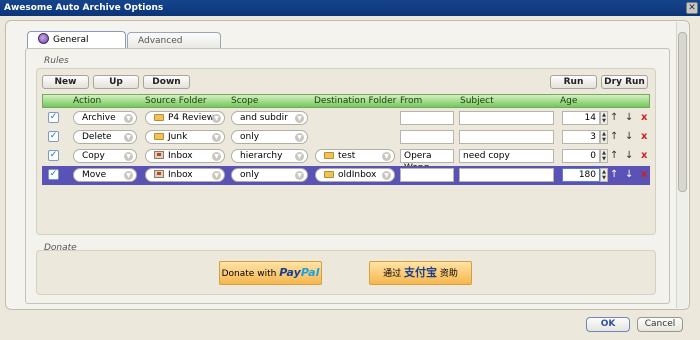 The height and width of the screenshot is (340, 700). I want to click on run-button: Run, so click(573, 82).